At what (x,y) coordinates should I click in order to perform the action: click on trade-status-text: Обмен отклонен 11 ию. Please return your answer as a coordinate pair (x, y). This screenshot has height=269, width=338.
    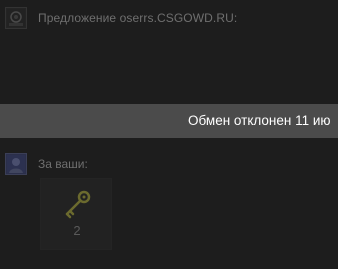
    Looking at the image, I should click on (259, 120).